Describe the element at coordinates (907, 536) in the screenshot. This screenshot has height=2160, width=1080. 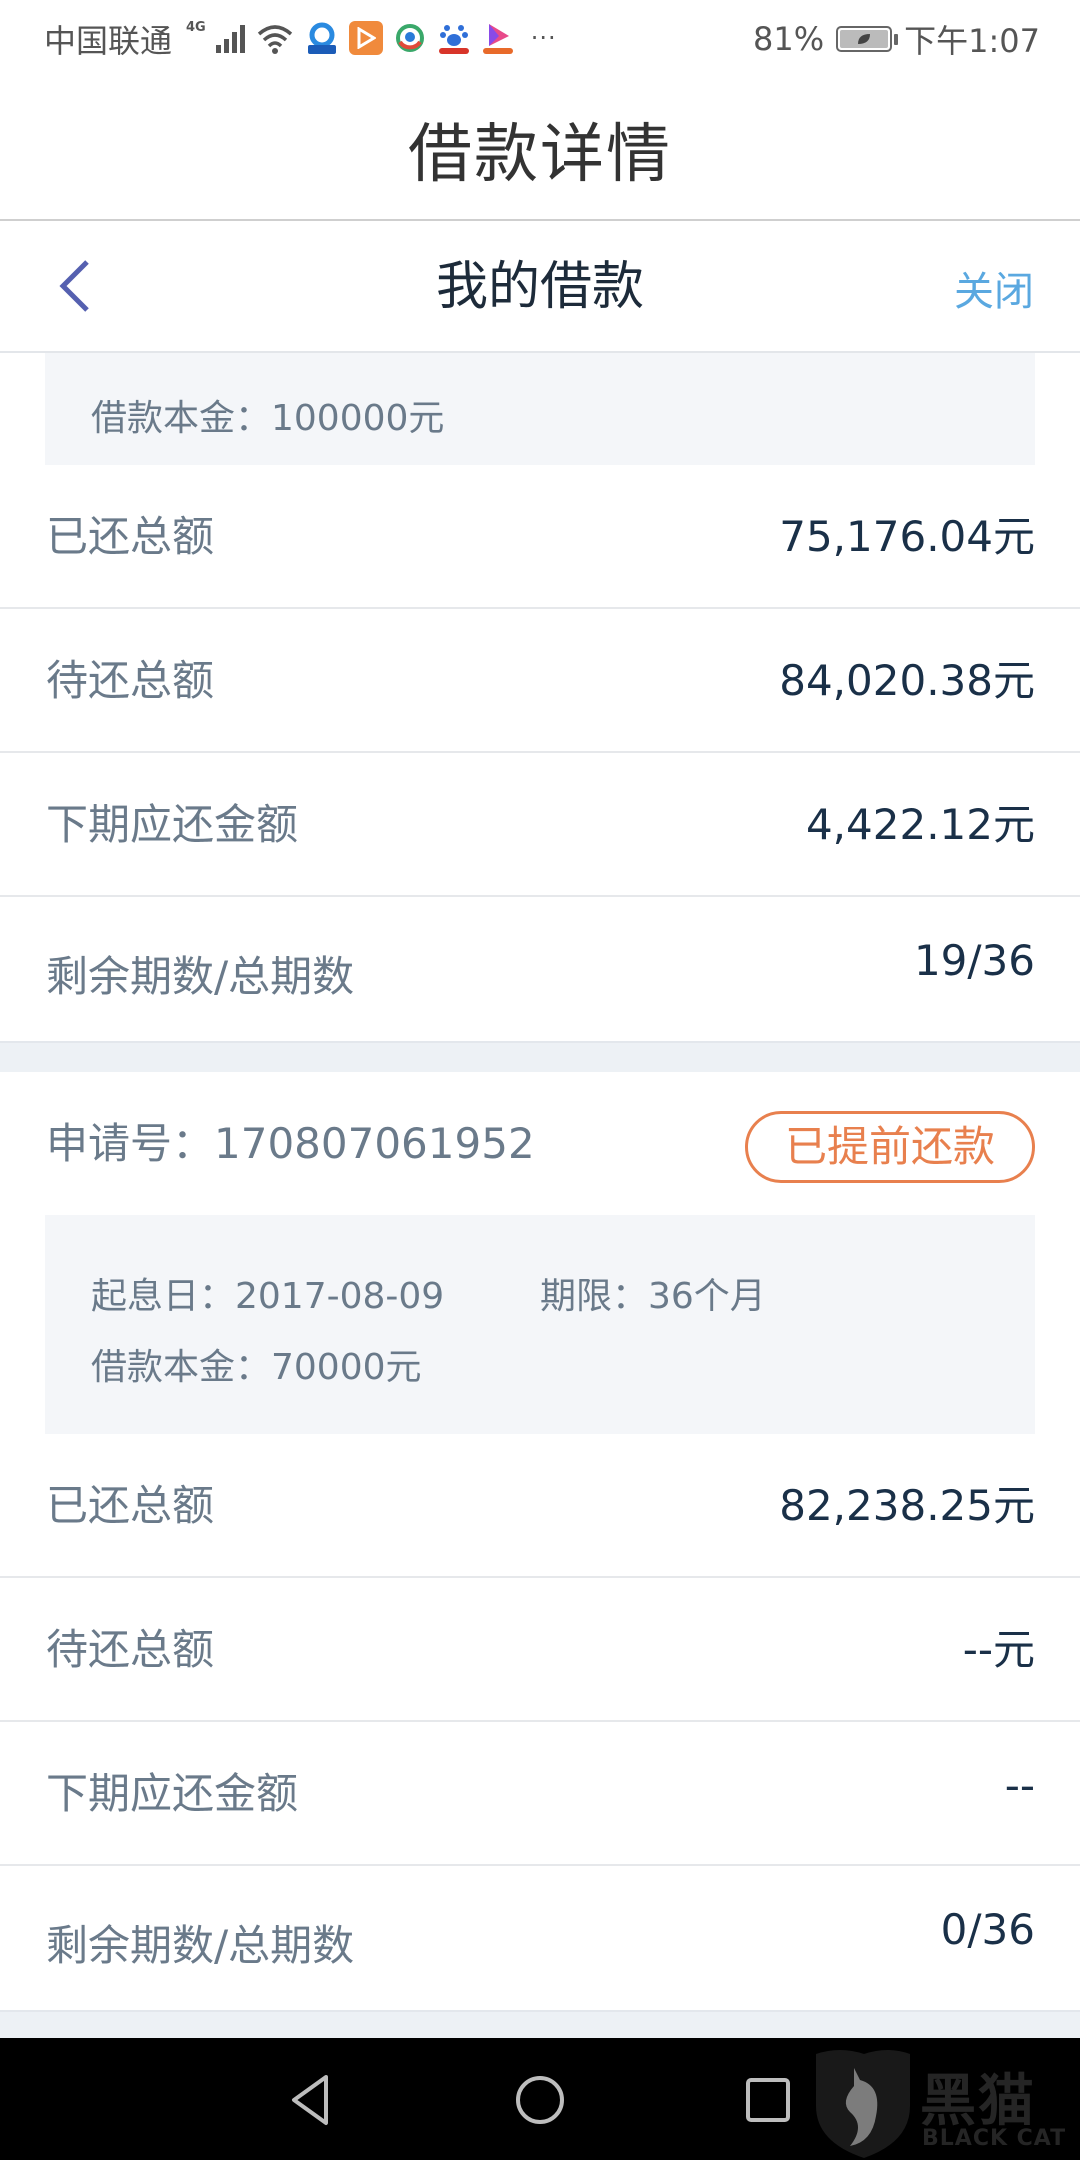
I see `row-value: 75,176.04元` at that location.